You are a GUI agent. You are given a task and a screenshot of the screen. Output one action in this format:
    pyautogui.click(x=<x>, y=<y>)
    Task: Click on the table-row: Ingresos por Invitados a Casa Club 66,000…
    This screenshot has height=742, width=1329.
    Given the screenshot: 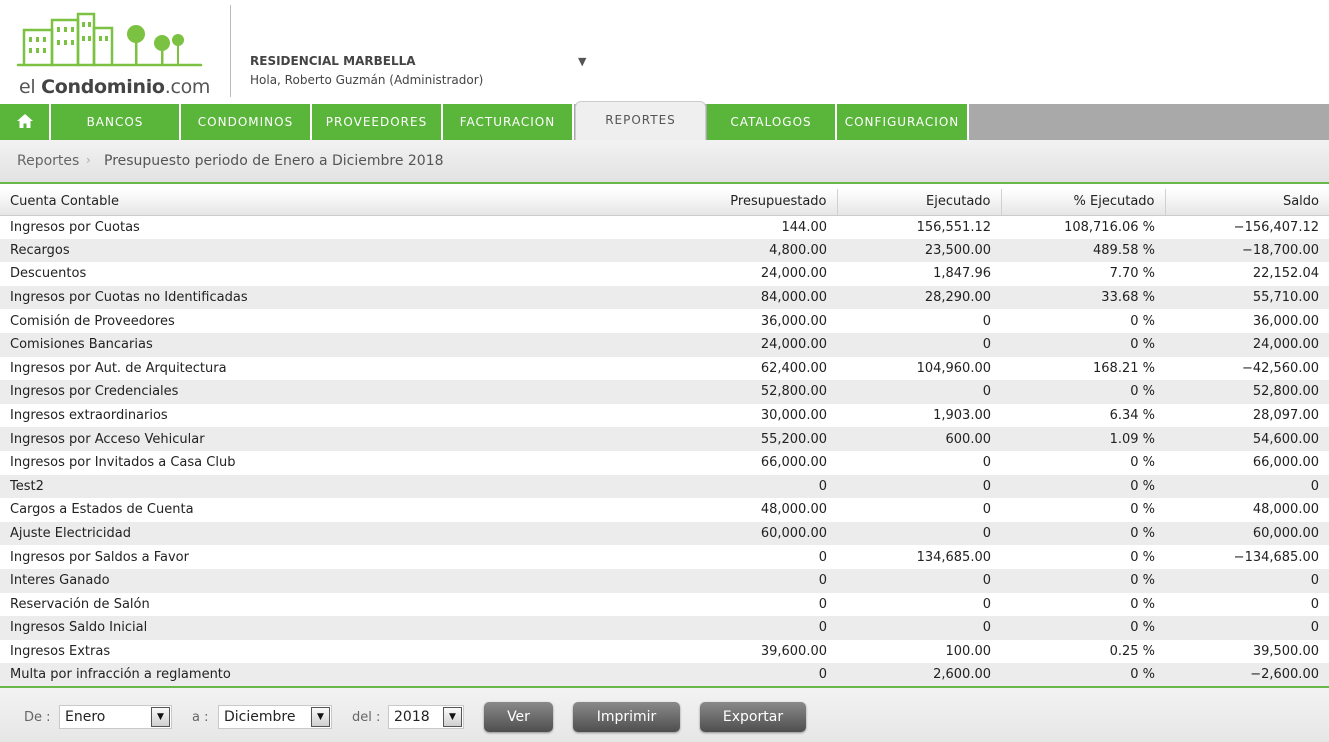 What is the action you would take?
    pyautogui.click(x=664, y=462)
    